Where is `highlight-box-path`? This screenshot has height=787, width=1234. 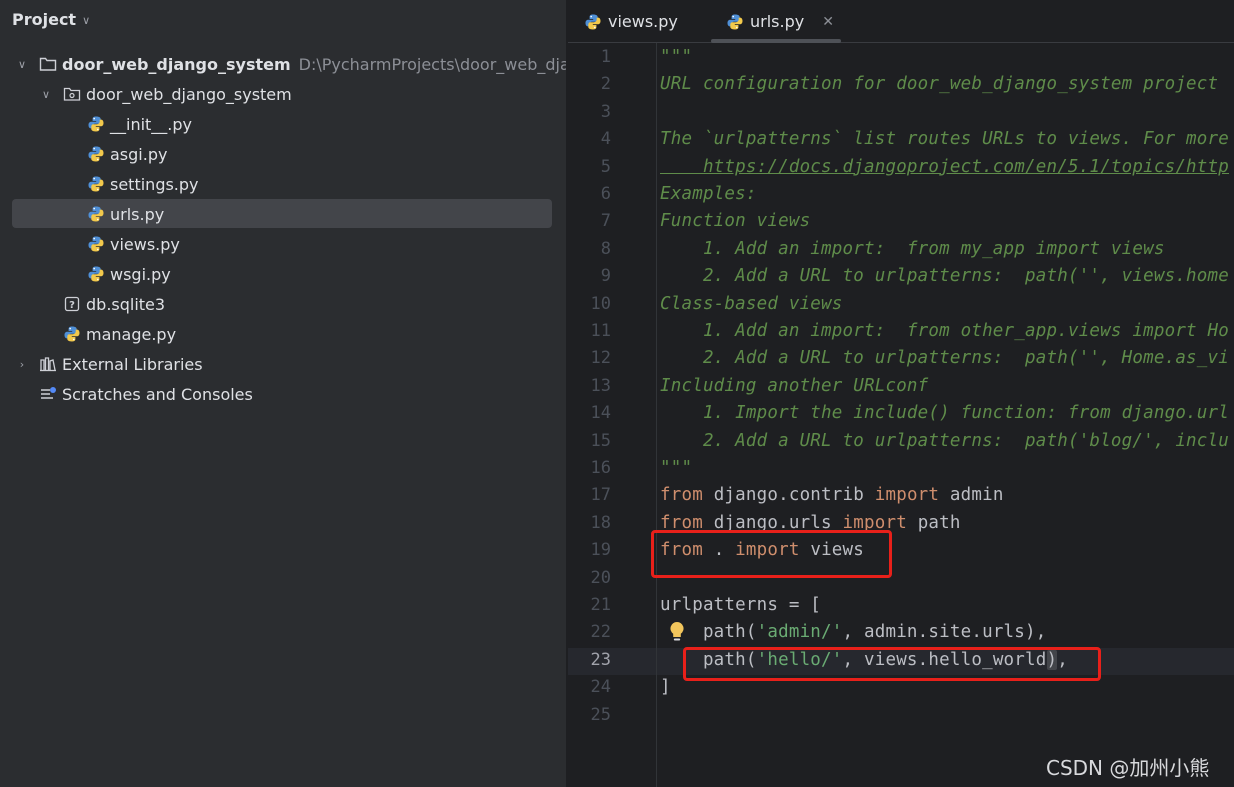 highlight-box-path is located at coordinates (892, 664).